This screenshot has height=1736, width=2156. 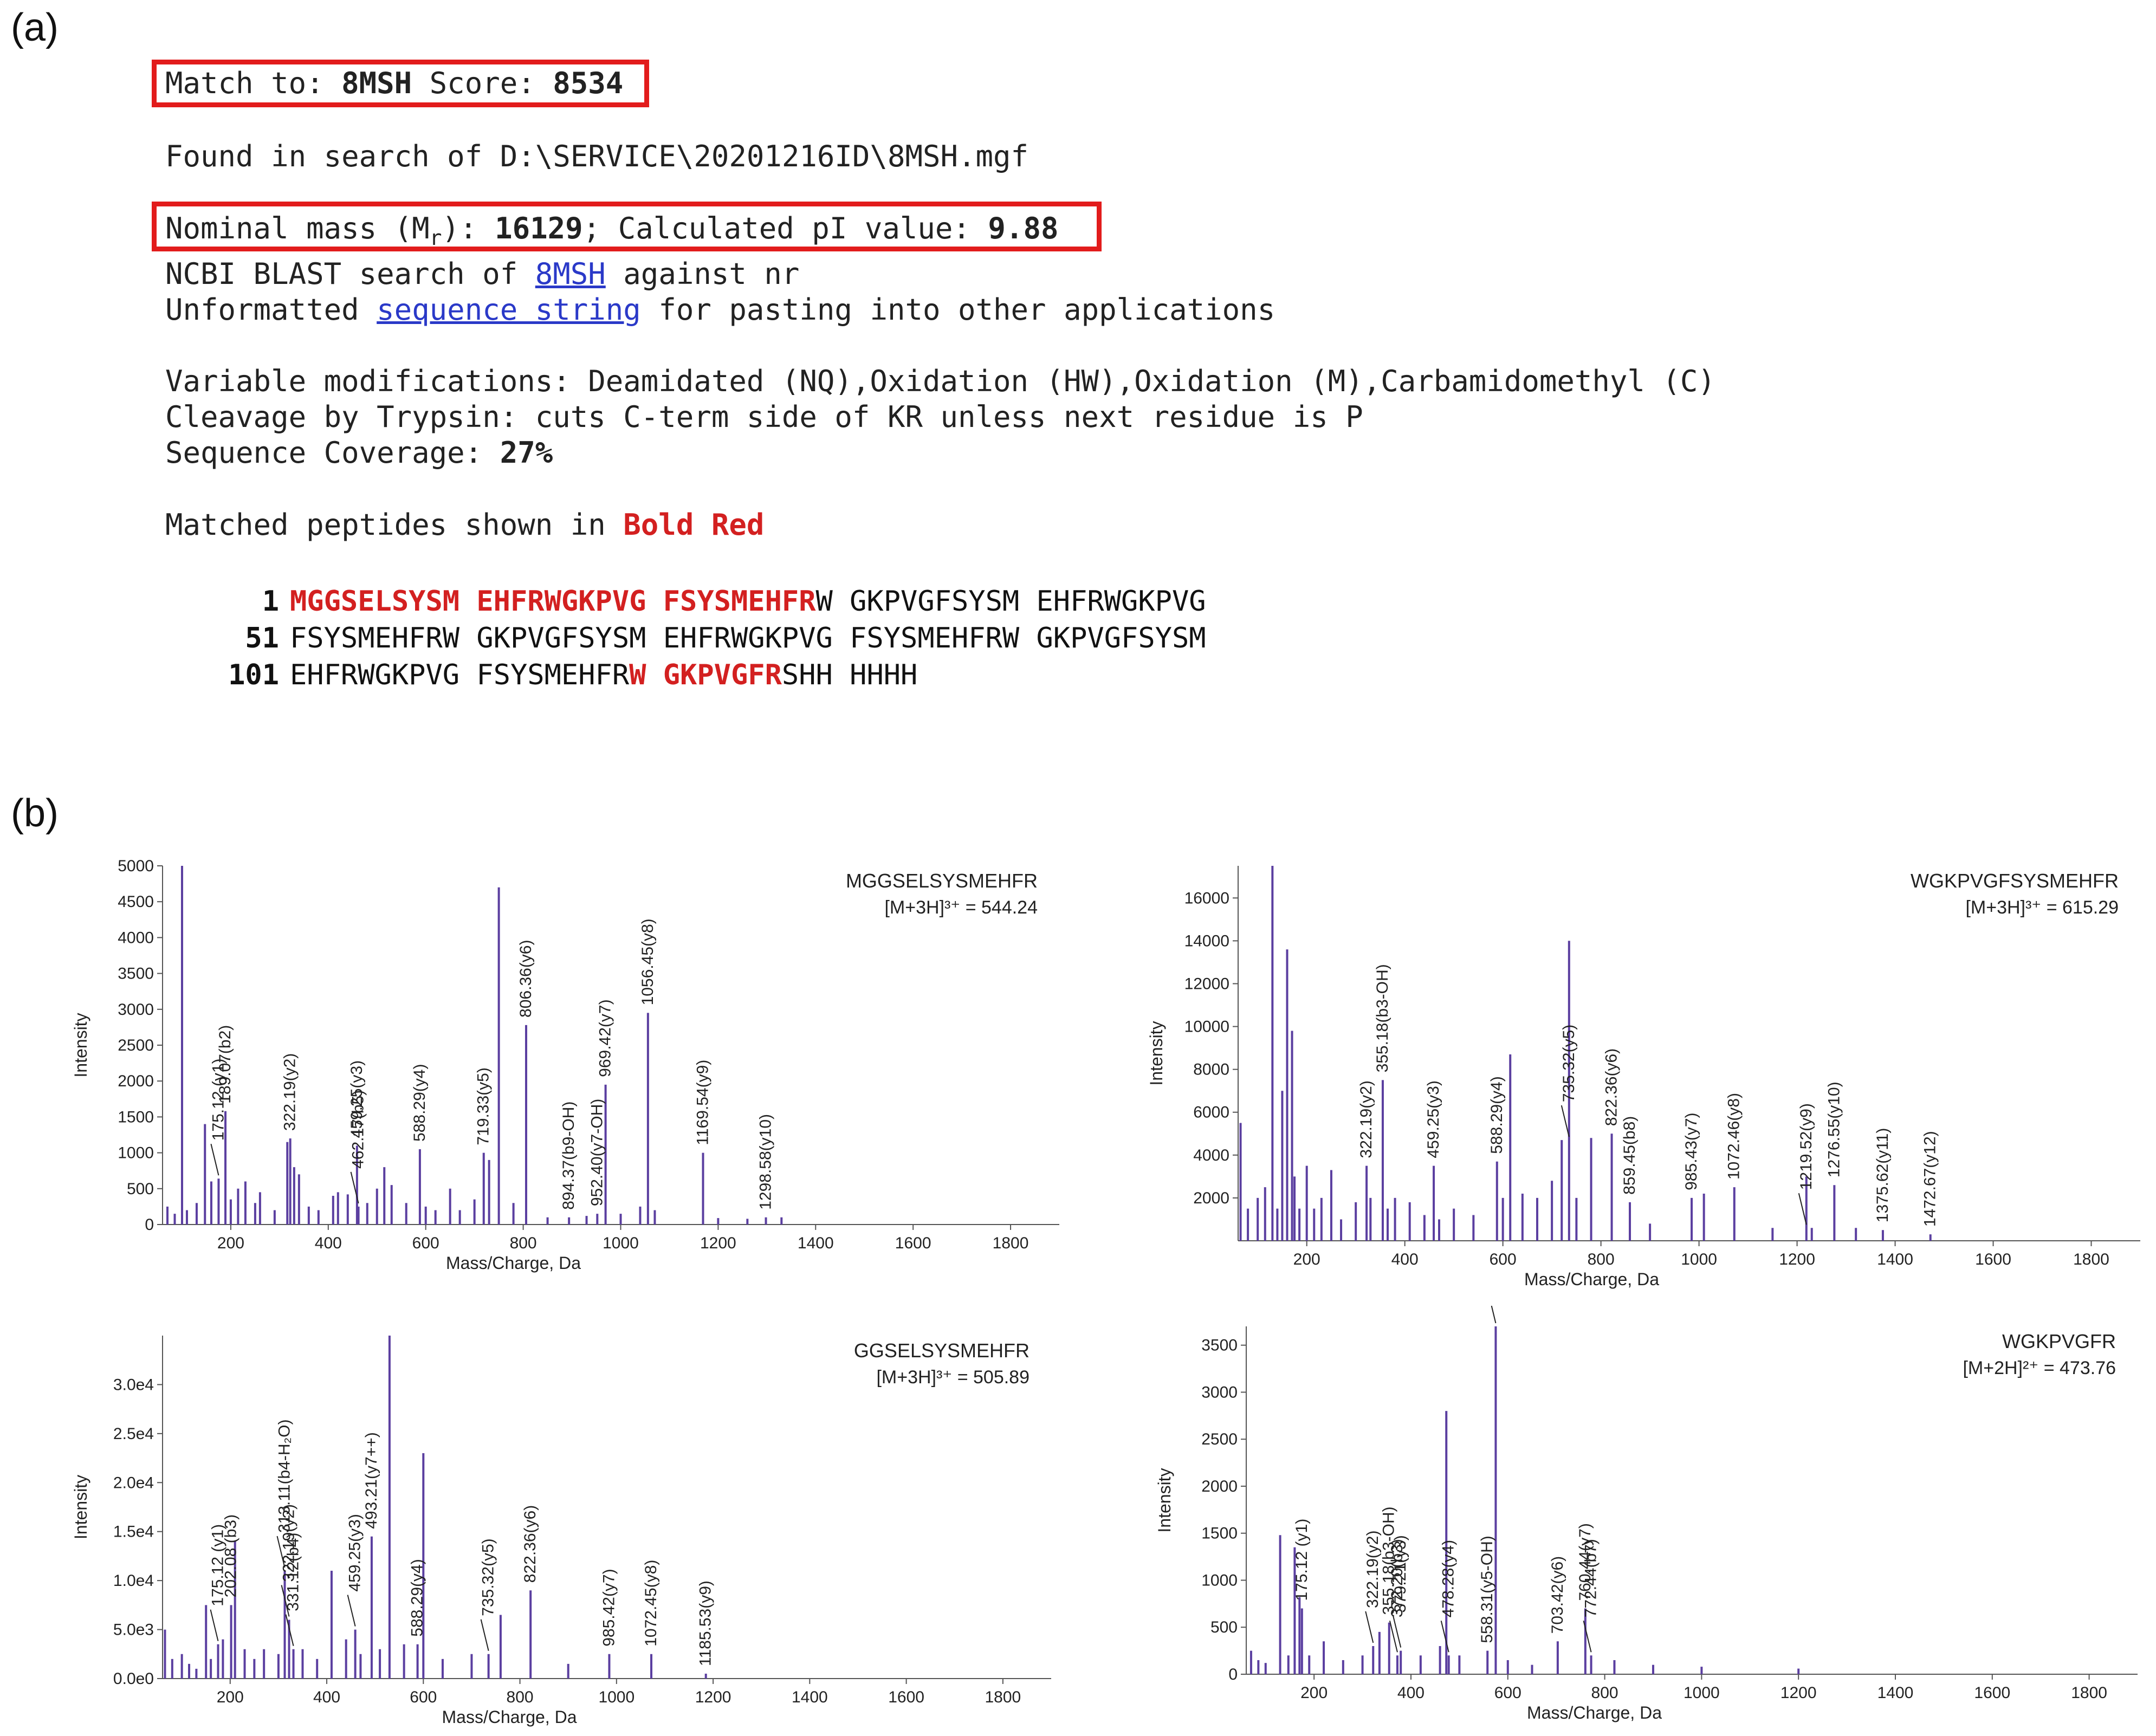 I want to click on x-tick-label: 800, so click(x=1605, y=1693).